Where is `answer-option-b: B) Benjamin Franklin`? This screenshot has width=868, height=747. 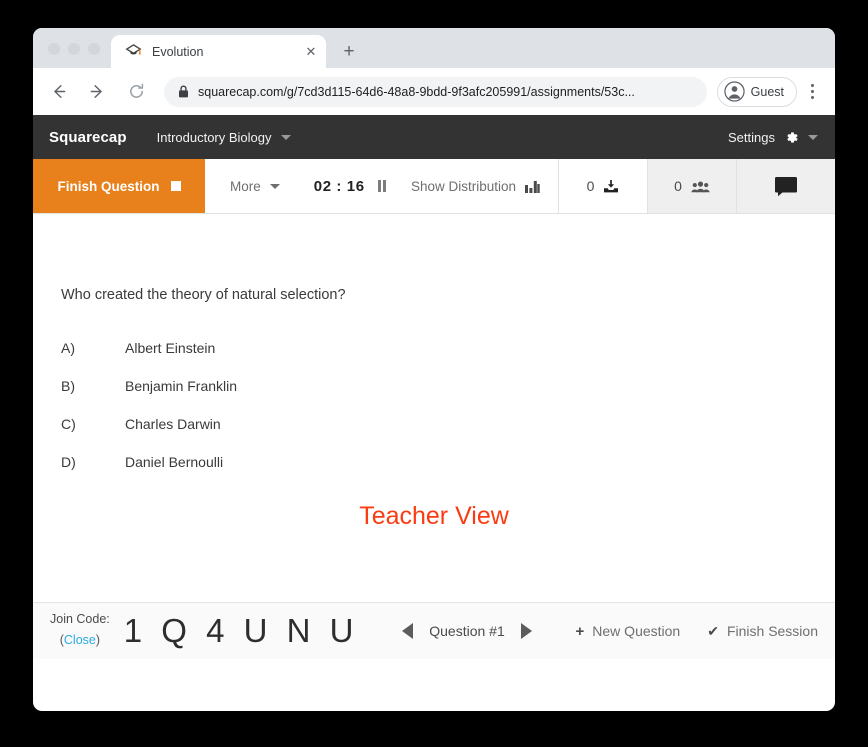
answer-option-b: B) Benjamin Franklin is located at coordinates (448, 386).